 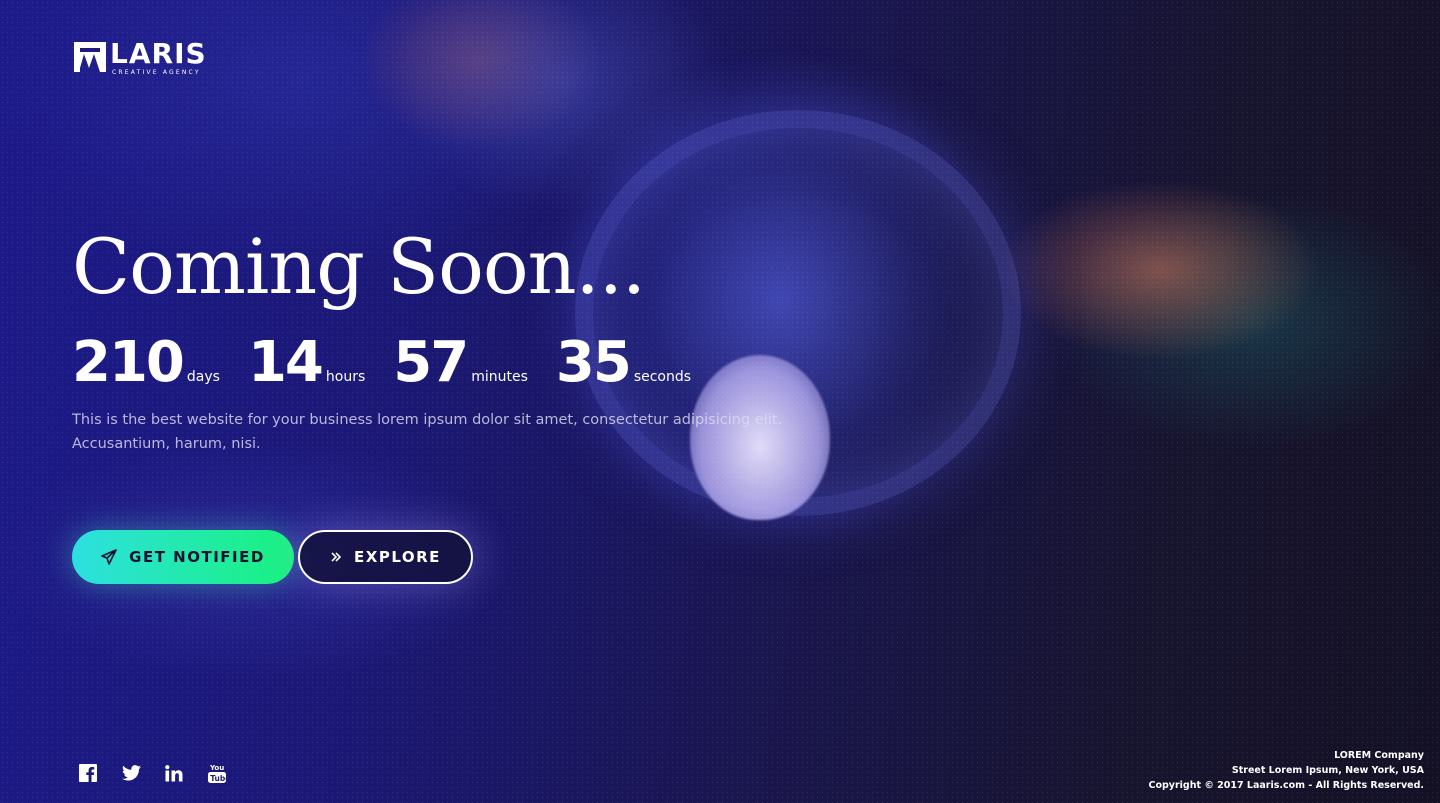 I want to click on svg-text: Tube, so click(x=218, y=777).